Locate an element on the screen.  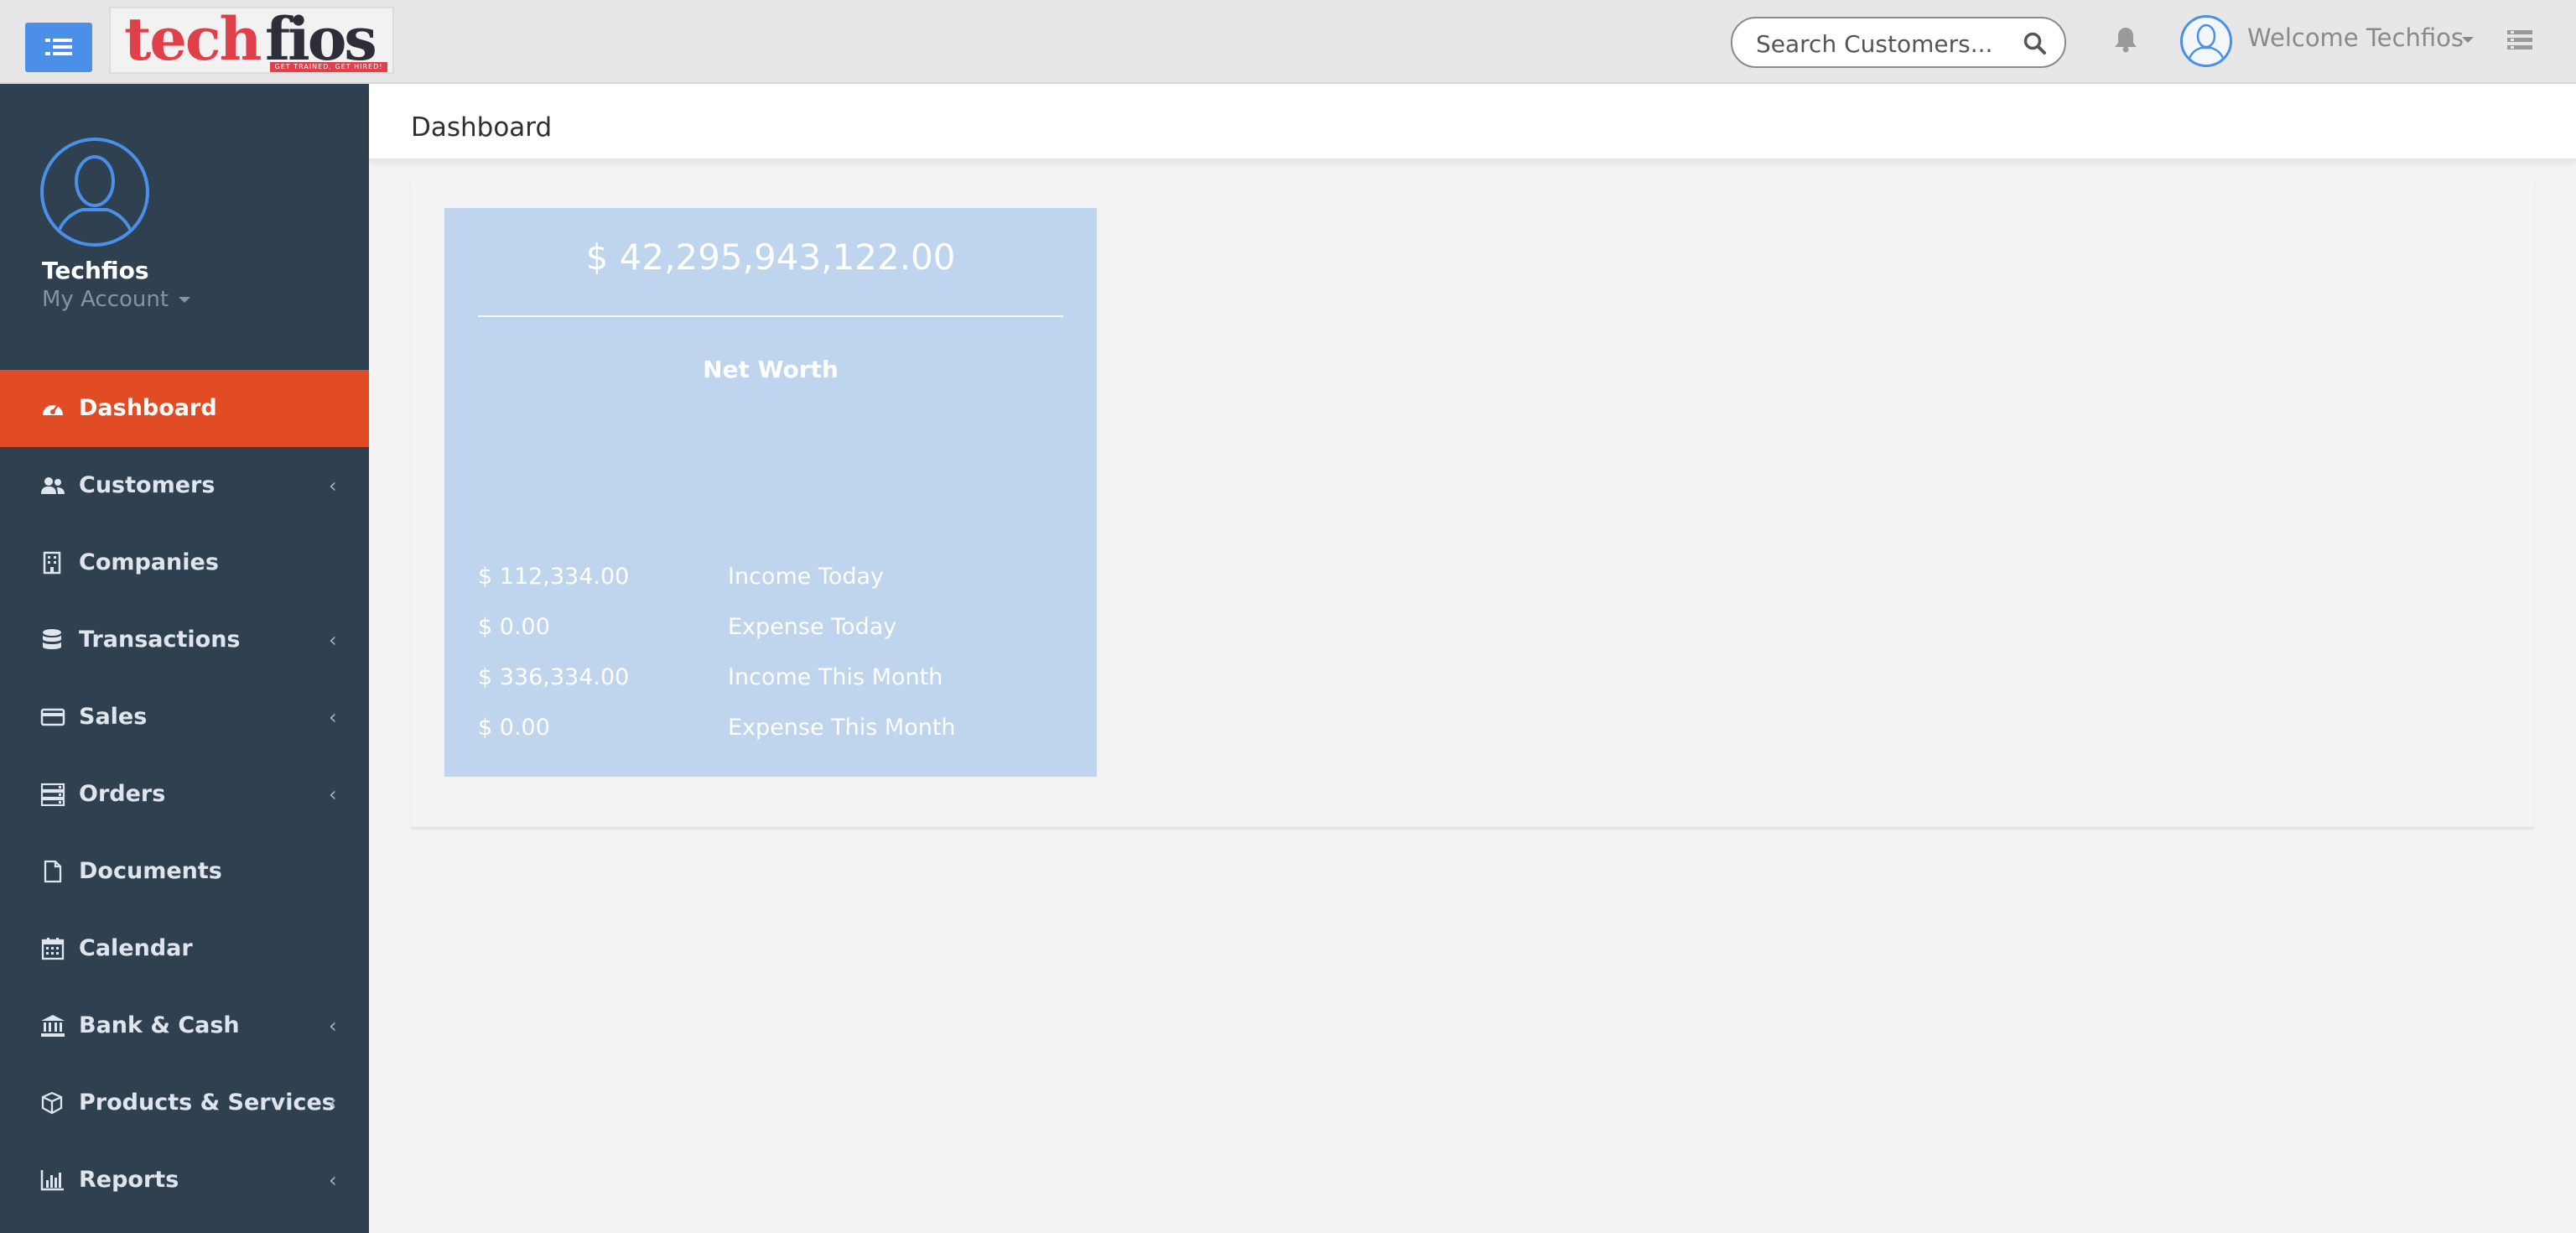
notification-bell-icon is located at coordinates (2125, 39).